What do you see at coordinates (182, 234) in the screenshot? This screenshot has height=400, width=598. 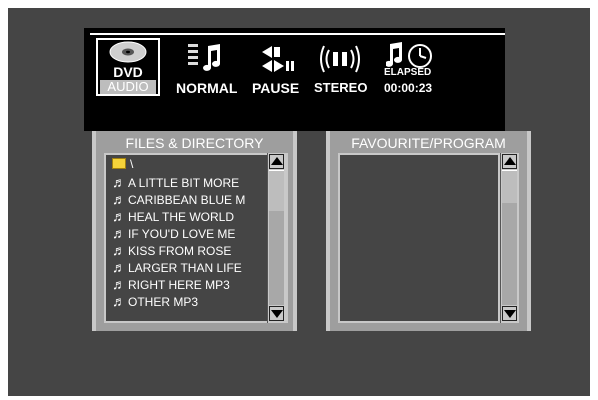 I see `track-label: IF YOU'D LOVE ME` at bounding box center [182, 234].